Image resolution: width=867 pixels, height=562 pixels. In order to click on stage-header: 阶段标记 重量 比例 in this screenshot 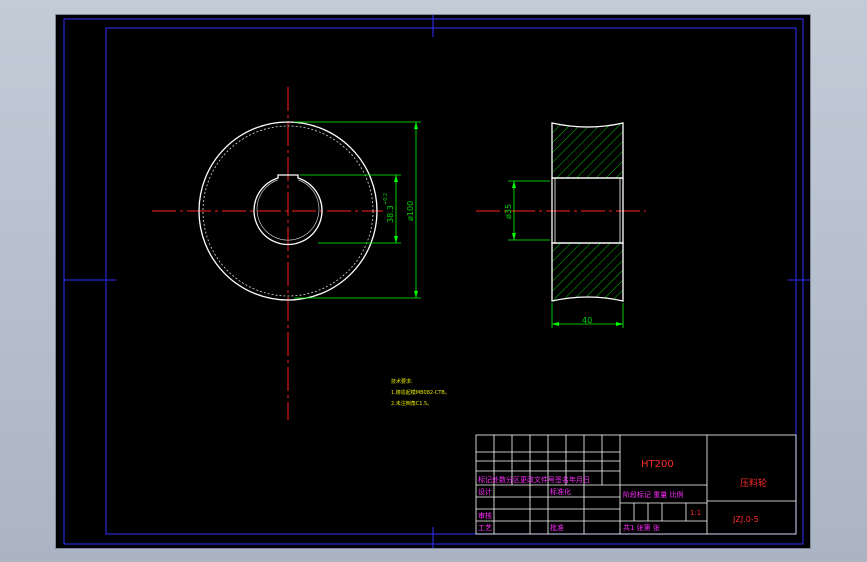, I will do `click(653, 494)`.